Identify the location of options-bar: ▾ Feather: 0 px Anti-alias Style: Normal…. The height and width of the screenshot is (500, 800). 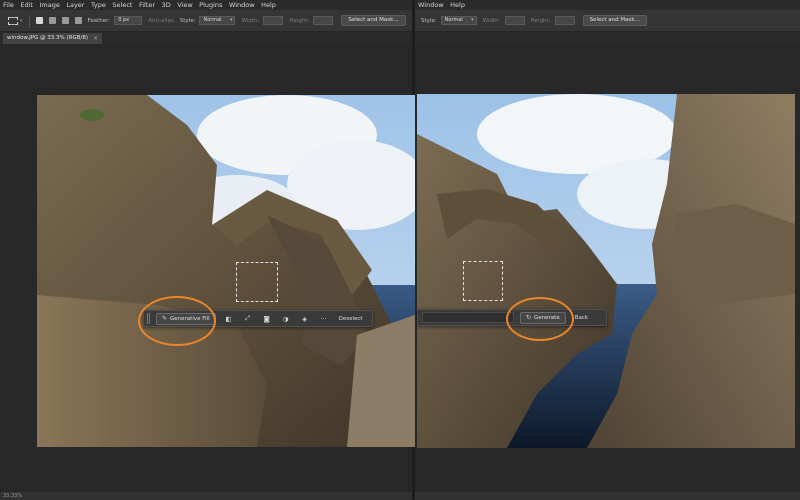
(206, 21).